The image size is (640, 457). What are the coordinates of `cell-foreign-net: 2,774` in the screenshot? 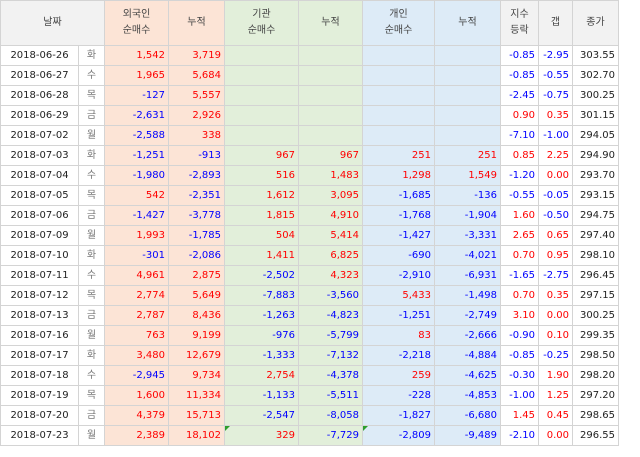 It's located at (136, 295).